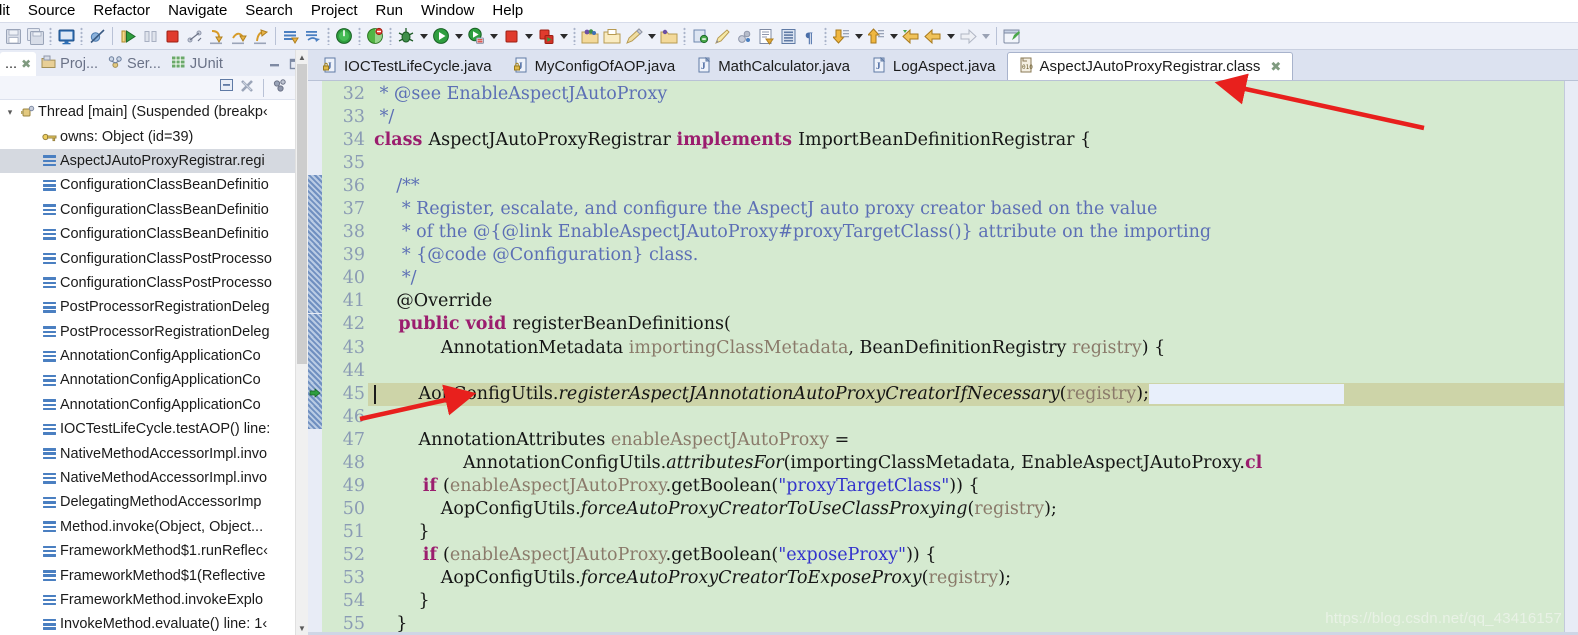  What do you see at coordinates (375, 36) in the screenshot?
I see `relaunch-icon` at bounding box center [375, 36].